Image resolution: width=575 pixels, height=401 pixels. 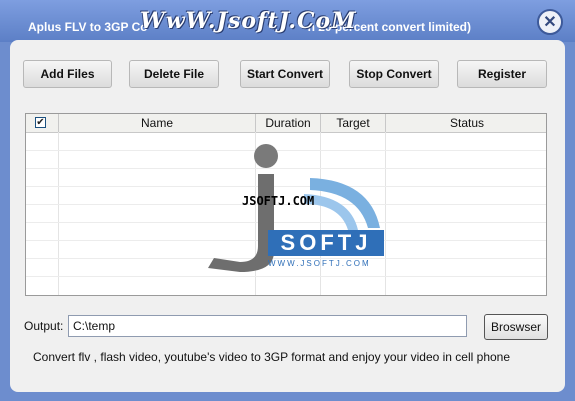 I want to click on column-header-status: Status, so click(x=466, y=123).